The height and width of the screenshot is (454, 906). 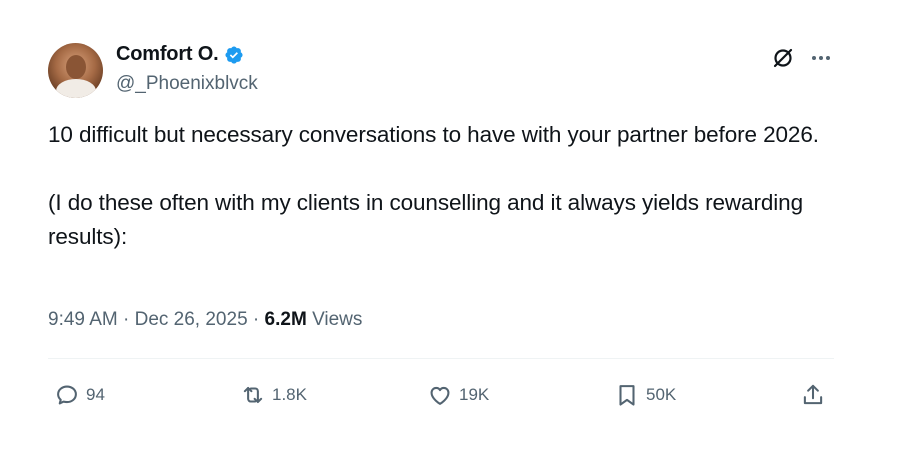 I want to click on repost-button: 1.8K, so click(x=273, y=395).